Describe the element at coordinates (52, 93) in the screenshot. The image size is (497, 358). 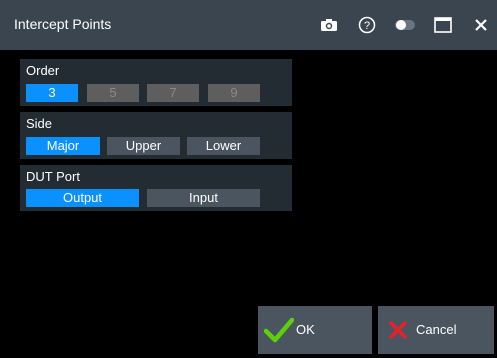
I see `order-option-3: 3` at that location.